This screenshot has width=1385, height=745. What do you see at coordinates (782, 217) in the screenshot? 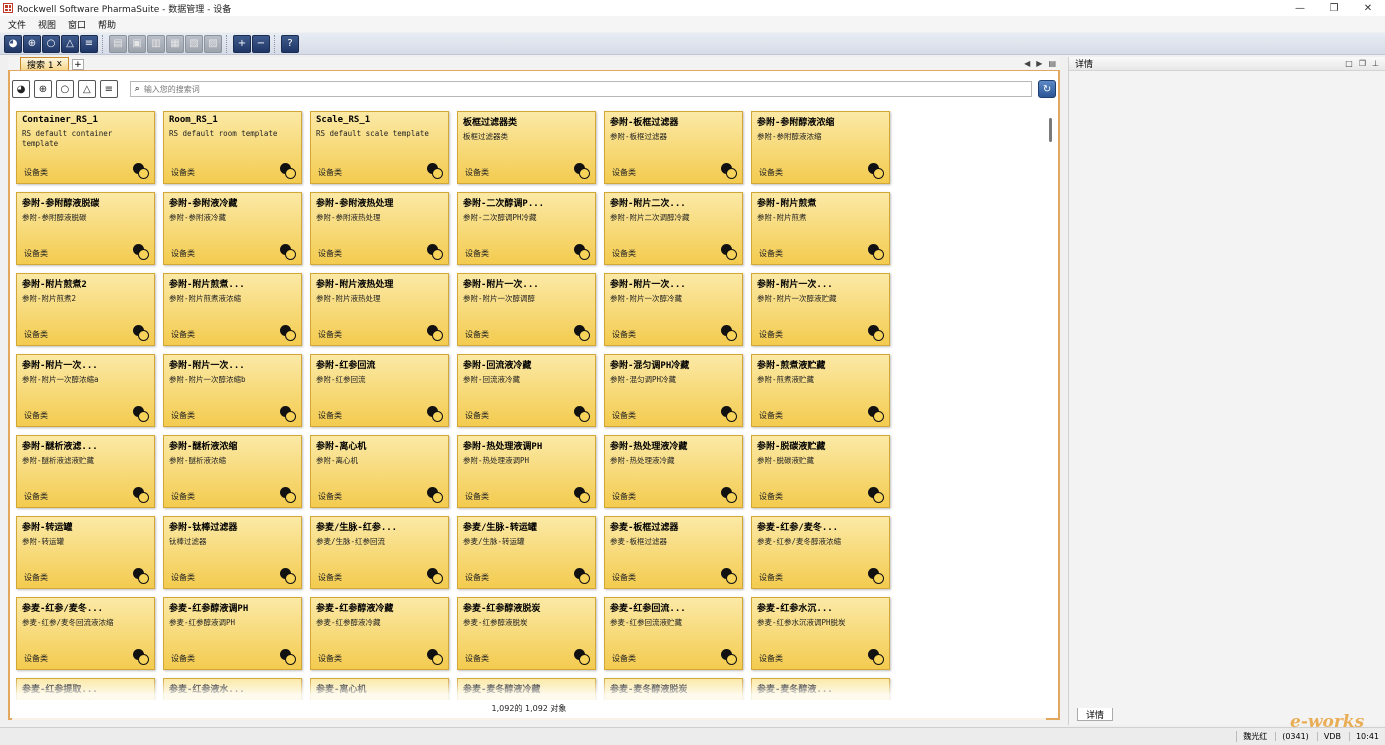
I see `card-description: 参附-附片煎煮` at bounding box center [782, 217].